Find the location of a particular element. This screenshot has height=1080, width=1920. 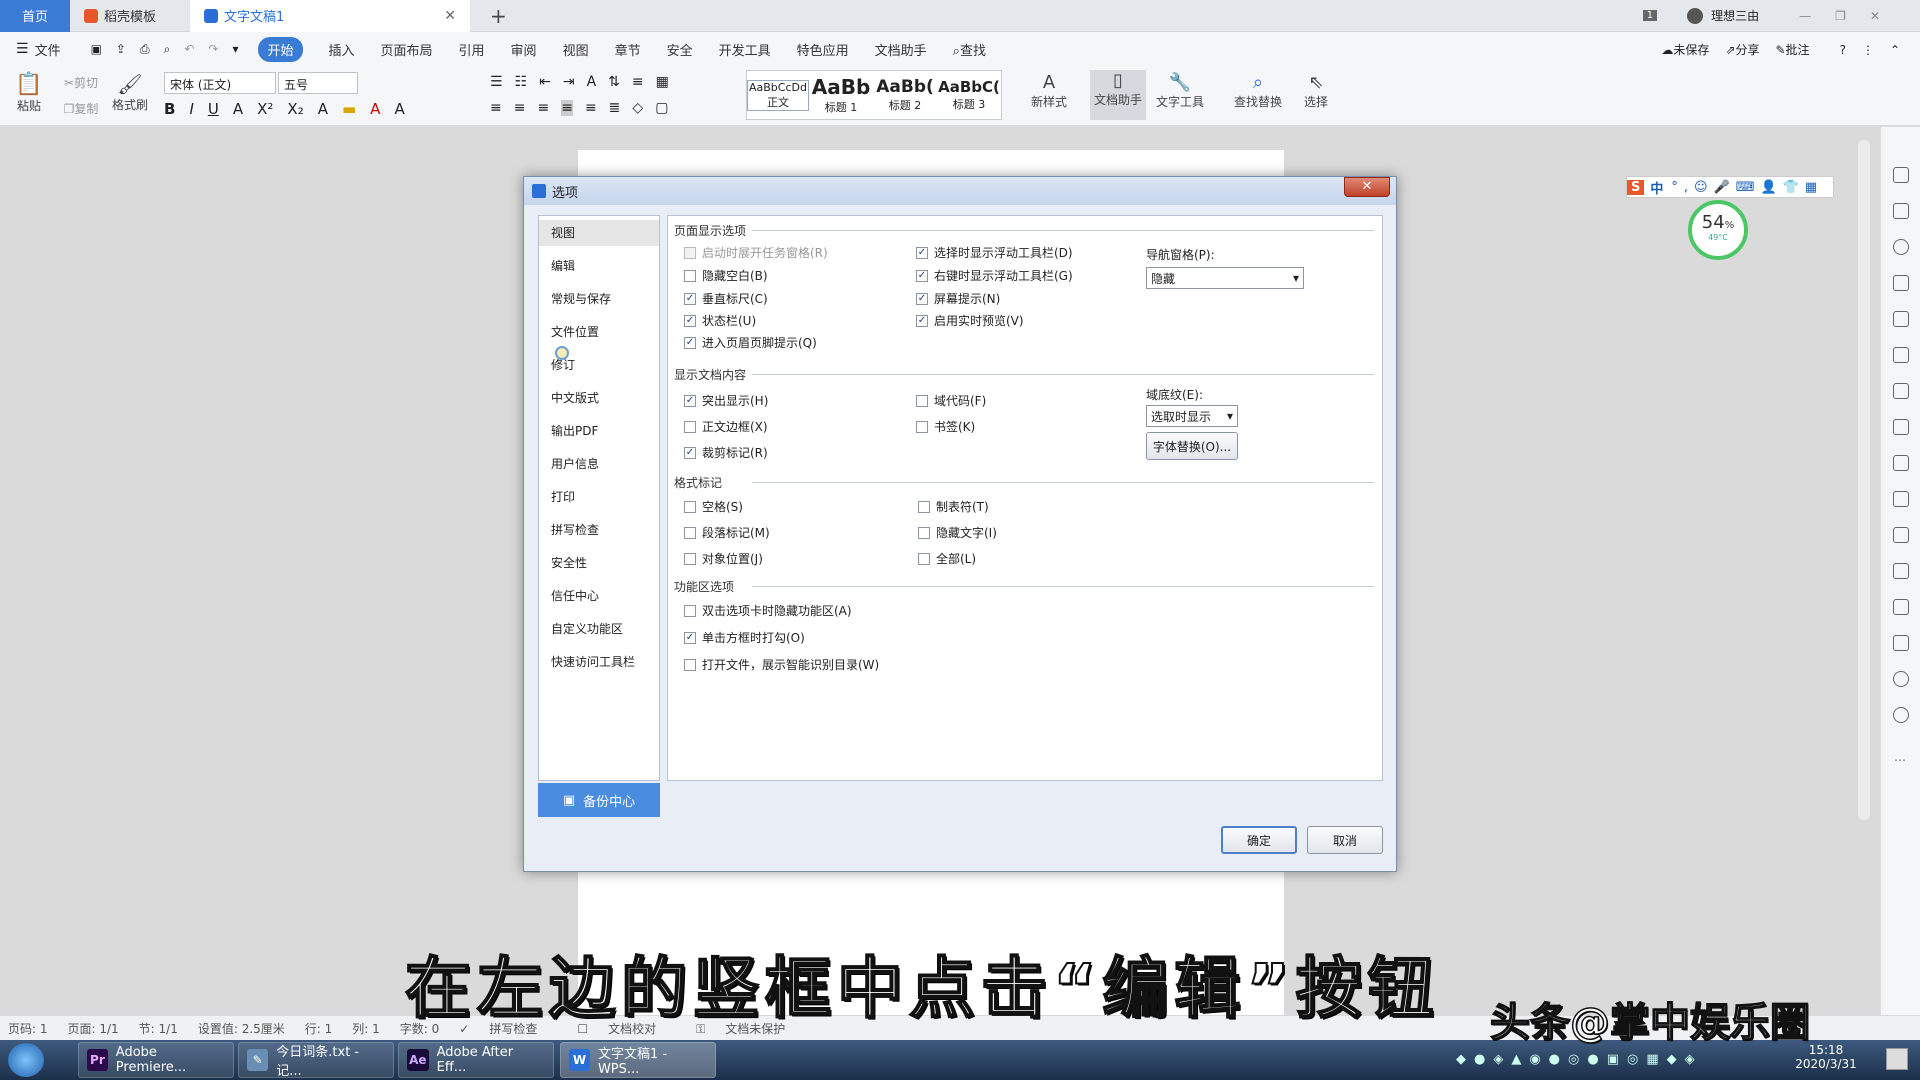

copy-button: ❐复制 is located at coordinates (81, 108).